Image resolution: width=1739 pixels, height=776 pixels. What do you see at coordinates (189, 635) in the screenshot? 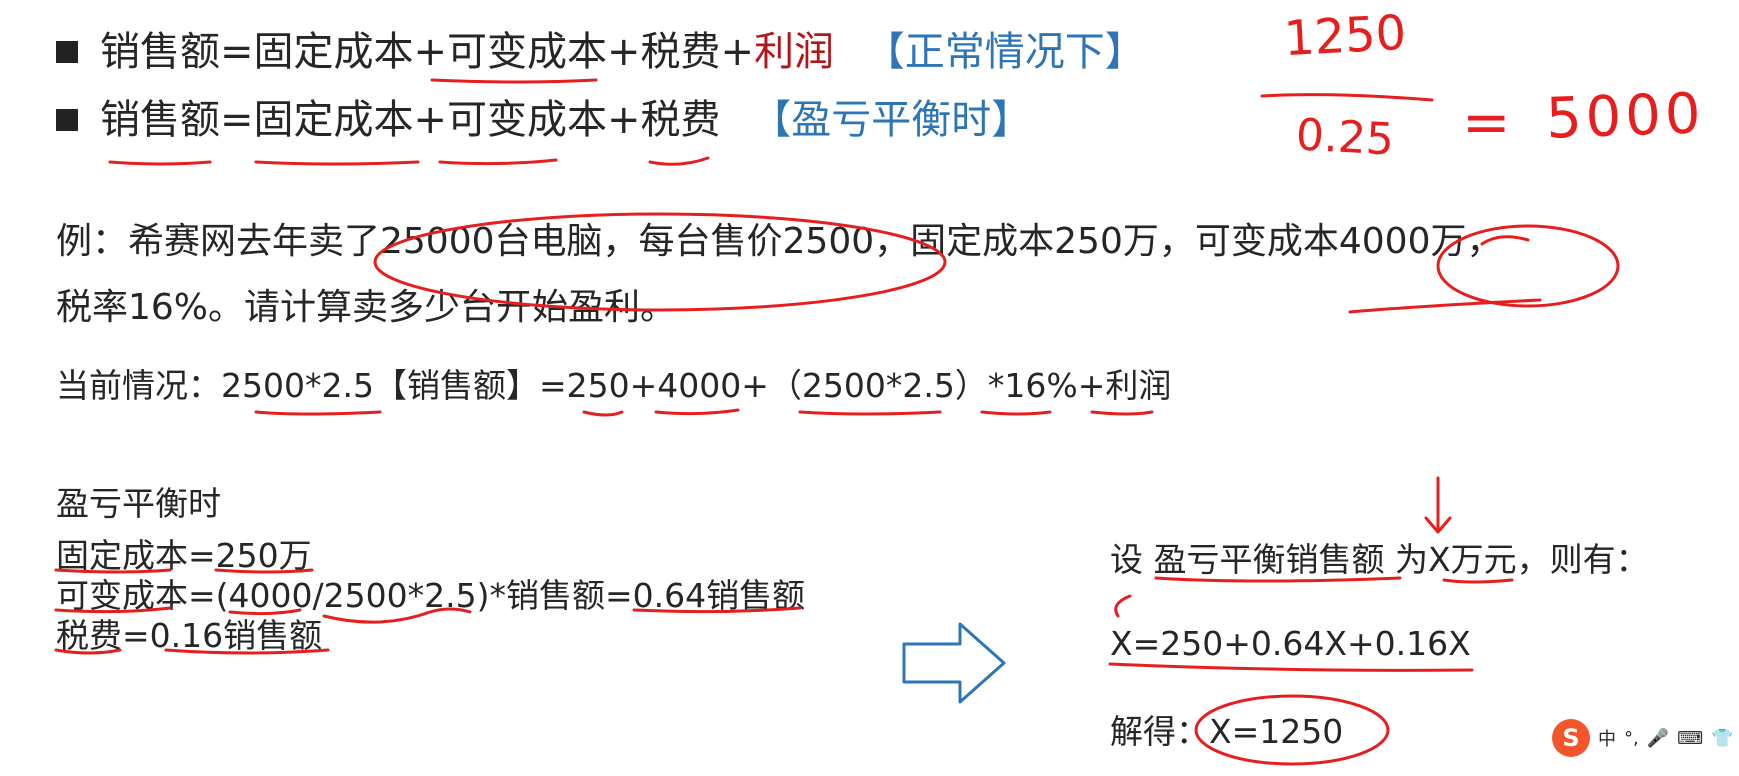
I see `tax-line: 税费=0.16销售额` at bounding box center [189, 635].